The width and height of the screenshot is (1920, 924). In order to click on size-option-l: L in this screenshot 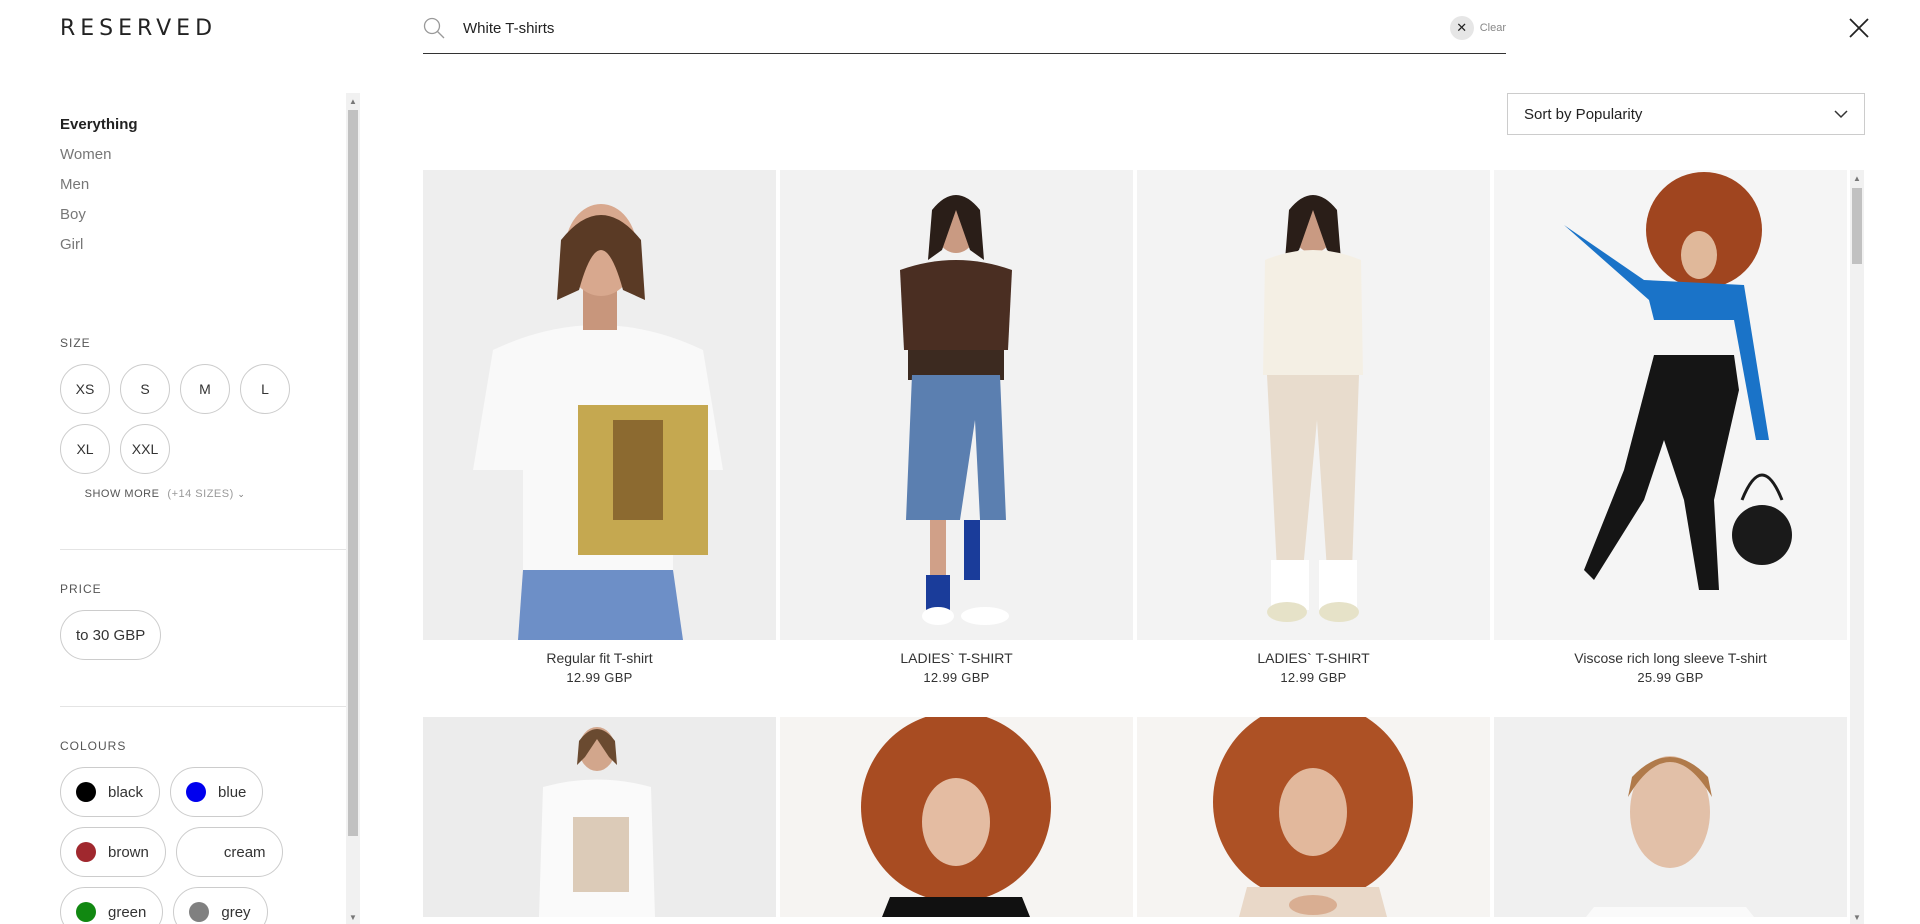, I will do `click(265, 389)`.